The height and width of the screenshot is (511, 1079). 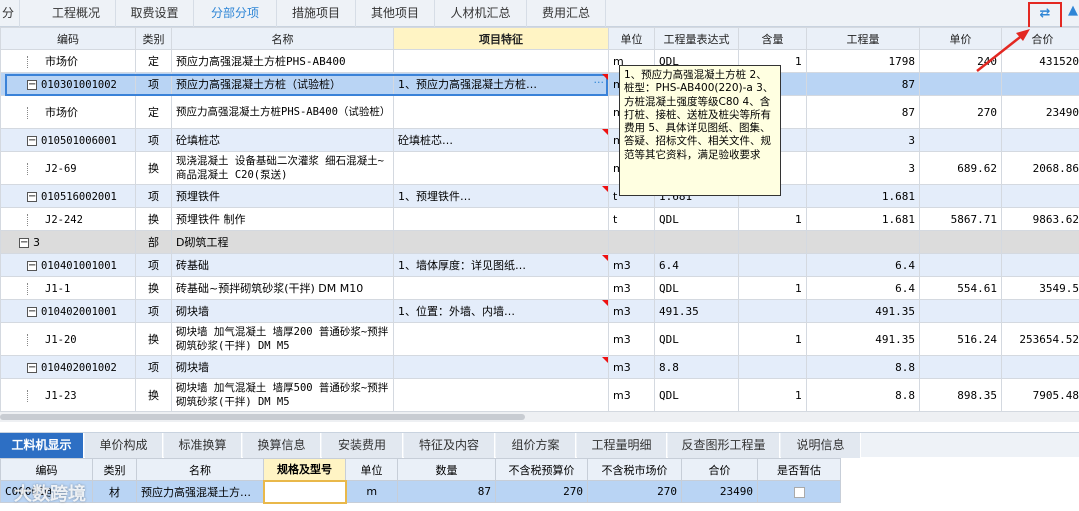 I want to click on tab-conversion-info: 换算信息, so click(x=282, y=445).